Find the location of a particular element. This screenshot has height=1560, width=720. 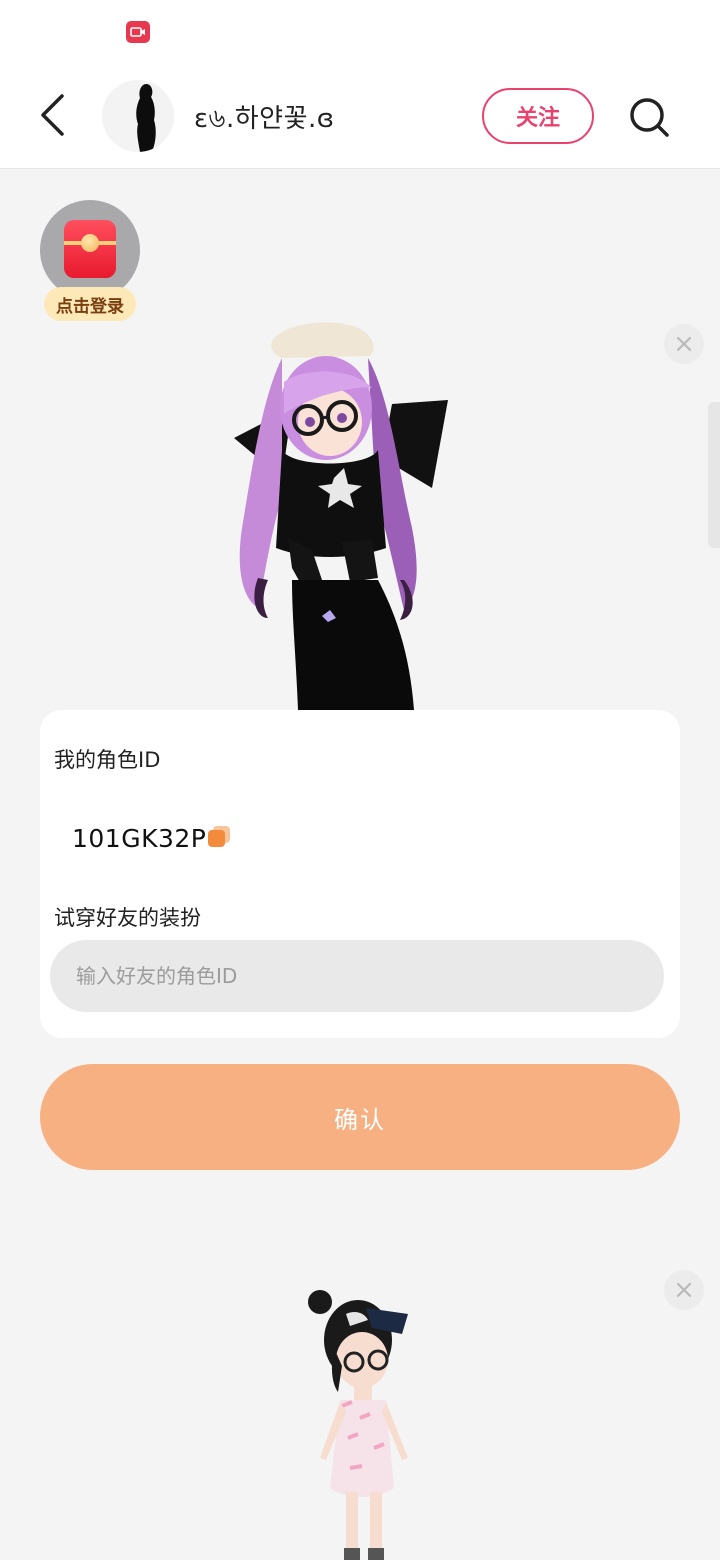

red-envelope-button is located at coordinates (90, 250).